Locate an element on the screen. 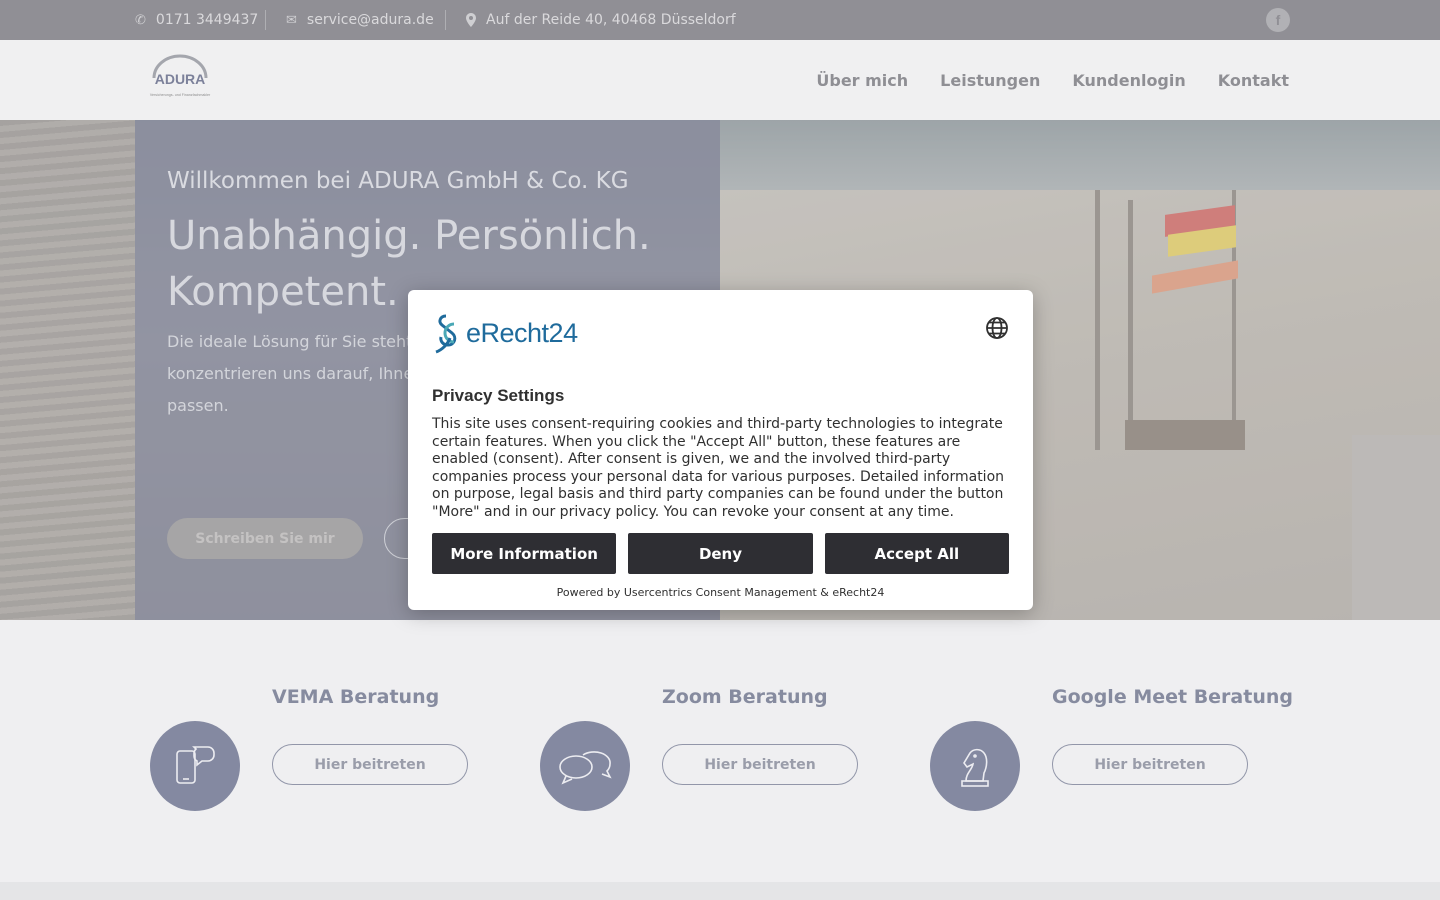 This screenshot has height=900, width=1440. privacy-settings-title: Privacy Settings is located at coordinates (498, 395).